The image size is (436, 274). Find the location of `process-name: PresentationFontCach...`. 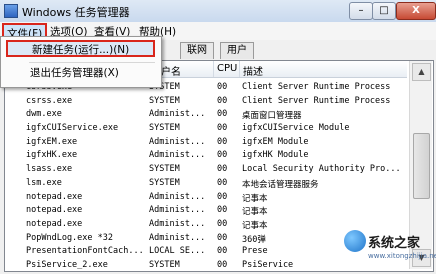

process-name: PresentationFontCach... is located at coordinates (85, 251).